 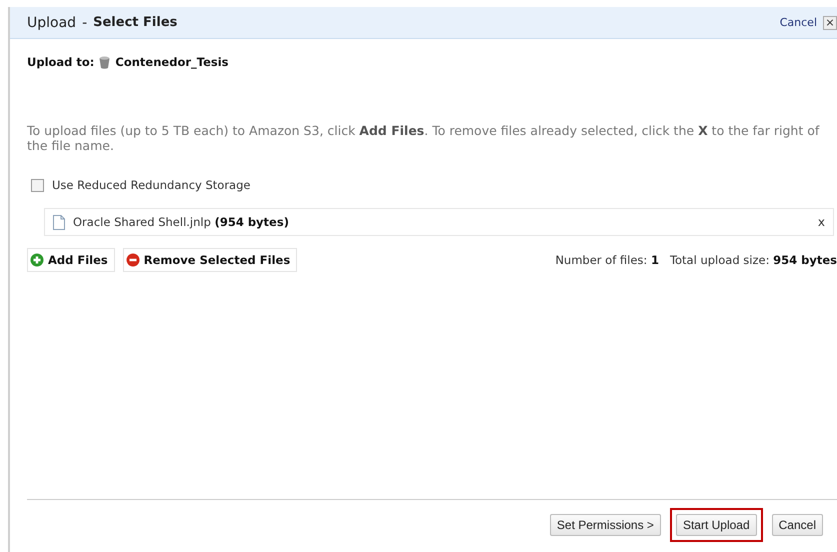 What do you see at coordinates (821, 222) in the screenshot?
I see `remove-file-link: x` at bounding box center [821, 222].